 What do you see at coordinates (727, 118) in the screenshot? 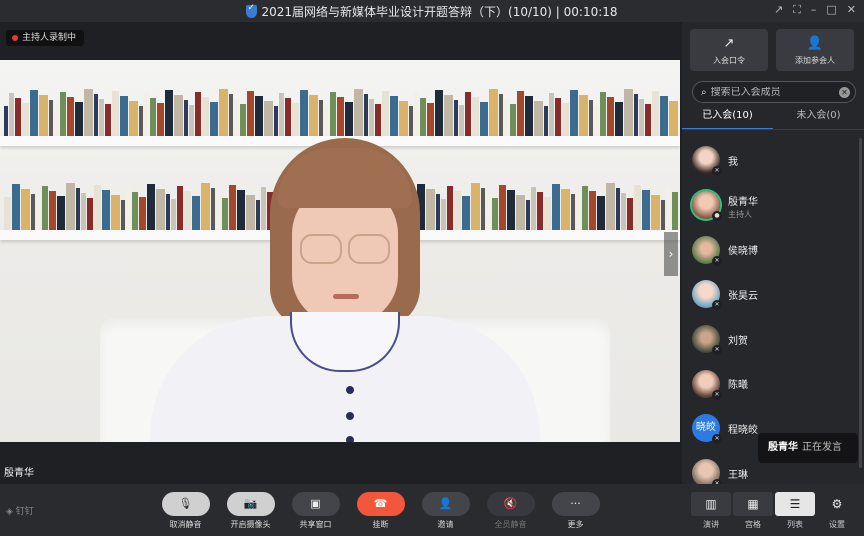
I see `tab-joined: 已入会(10)` at bounding box center [727, 118].